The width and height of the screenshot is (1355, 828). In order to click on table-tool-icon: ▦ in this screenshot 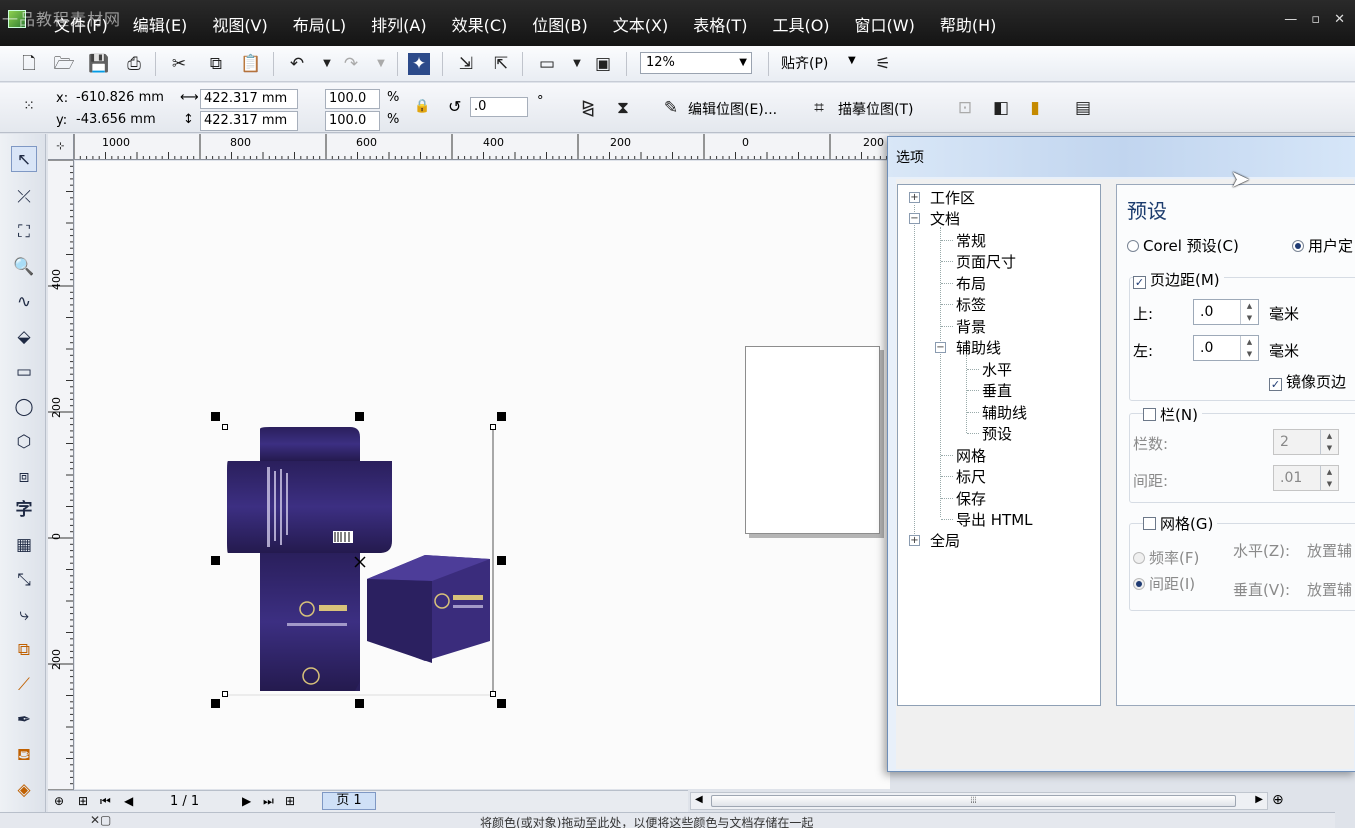, I will do `click(24, 545)`.